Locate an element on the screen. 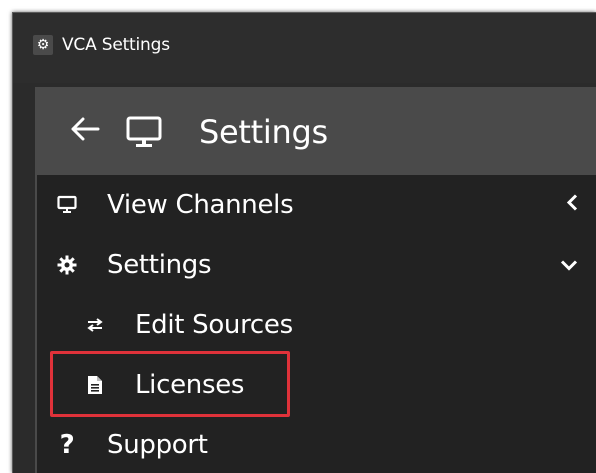 This screenshot has height=473, width=596. menu-item-label: Licenses is located at coordinates (190, 385).